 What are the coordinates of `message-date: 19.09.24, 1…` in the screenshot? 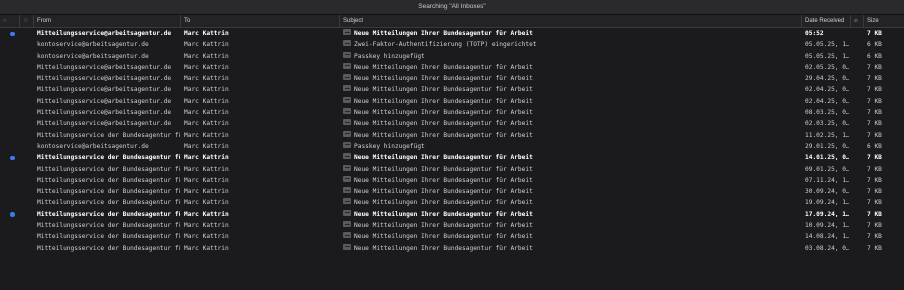 It's located at (827, 203).